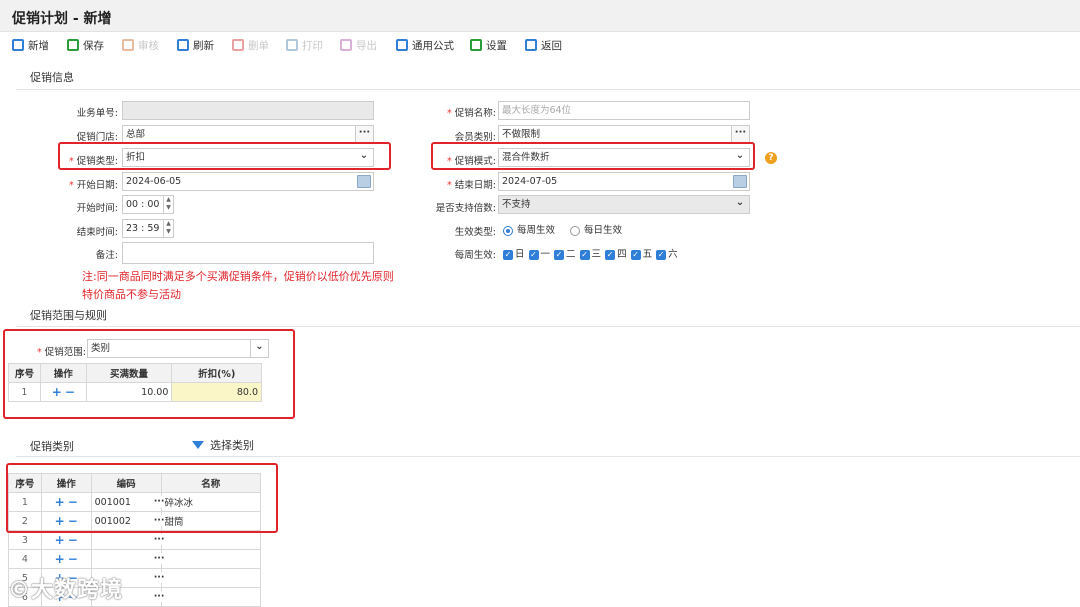 This screenshot has height=607, width=1080. Describe the element at coordinates (471, 113) in the screenshot. I see `name-label: * 促销名称:` at that location.